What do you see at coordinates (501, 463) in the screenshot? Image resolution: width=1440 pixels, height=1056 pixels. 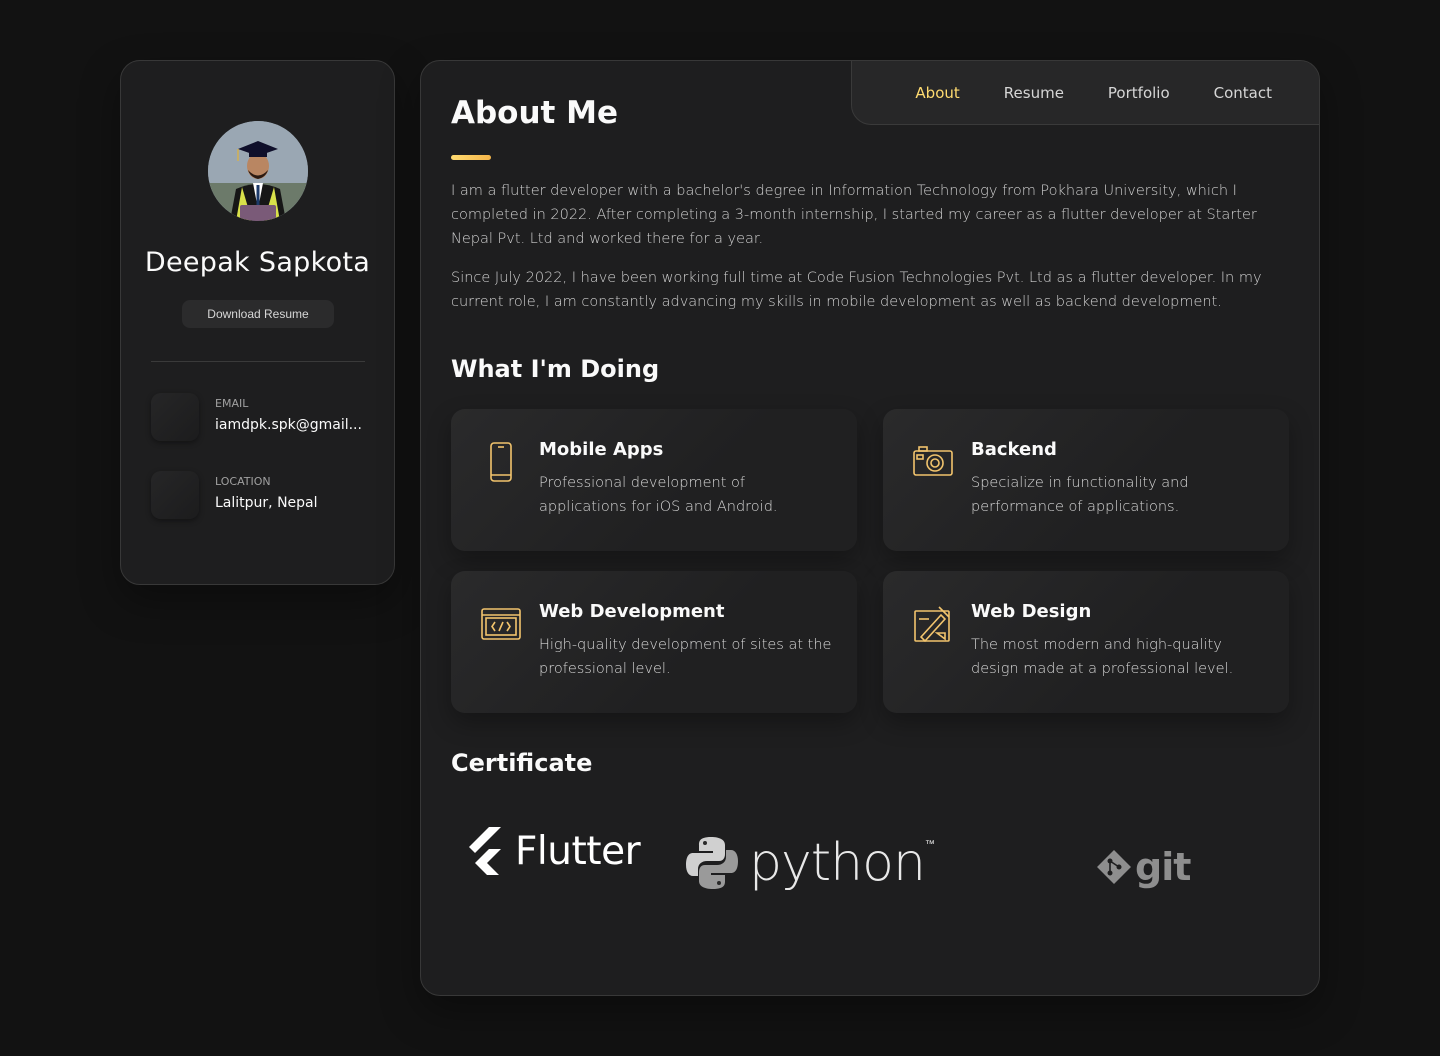 I see `mobile-phone-icon` at bounding box center [501, 463].